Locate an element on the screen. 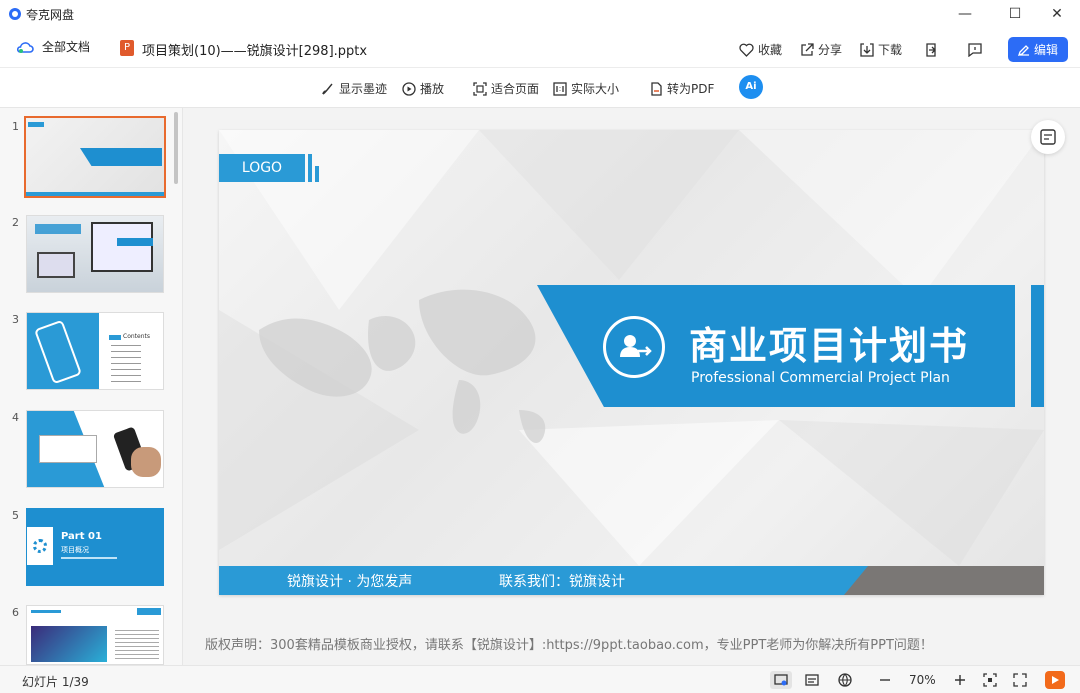 This screenshot has width=1080, height=693. slide-thumb-5: Part 01 项目概况 is located at coordinates (95, 547).